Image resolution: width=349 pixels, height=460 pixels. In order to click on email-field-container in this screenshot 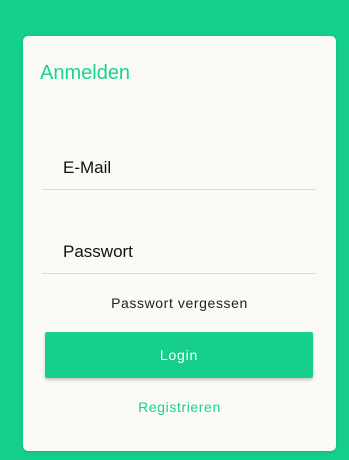, I will do `click(179, 168)`.